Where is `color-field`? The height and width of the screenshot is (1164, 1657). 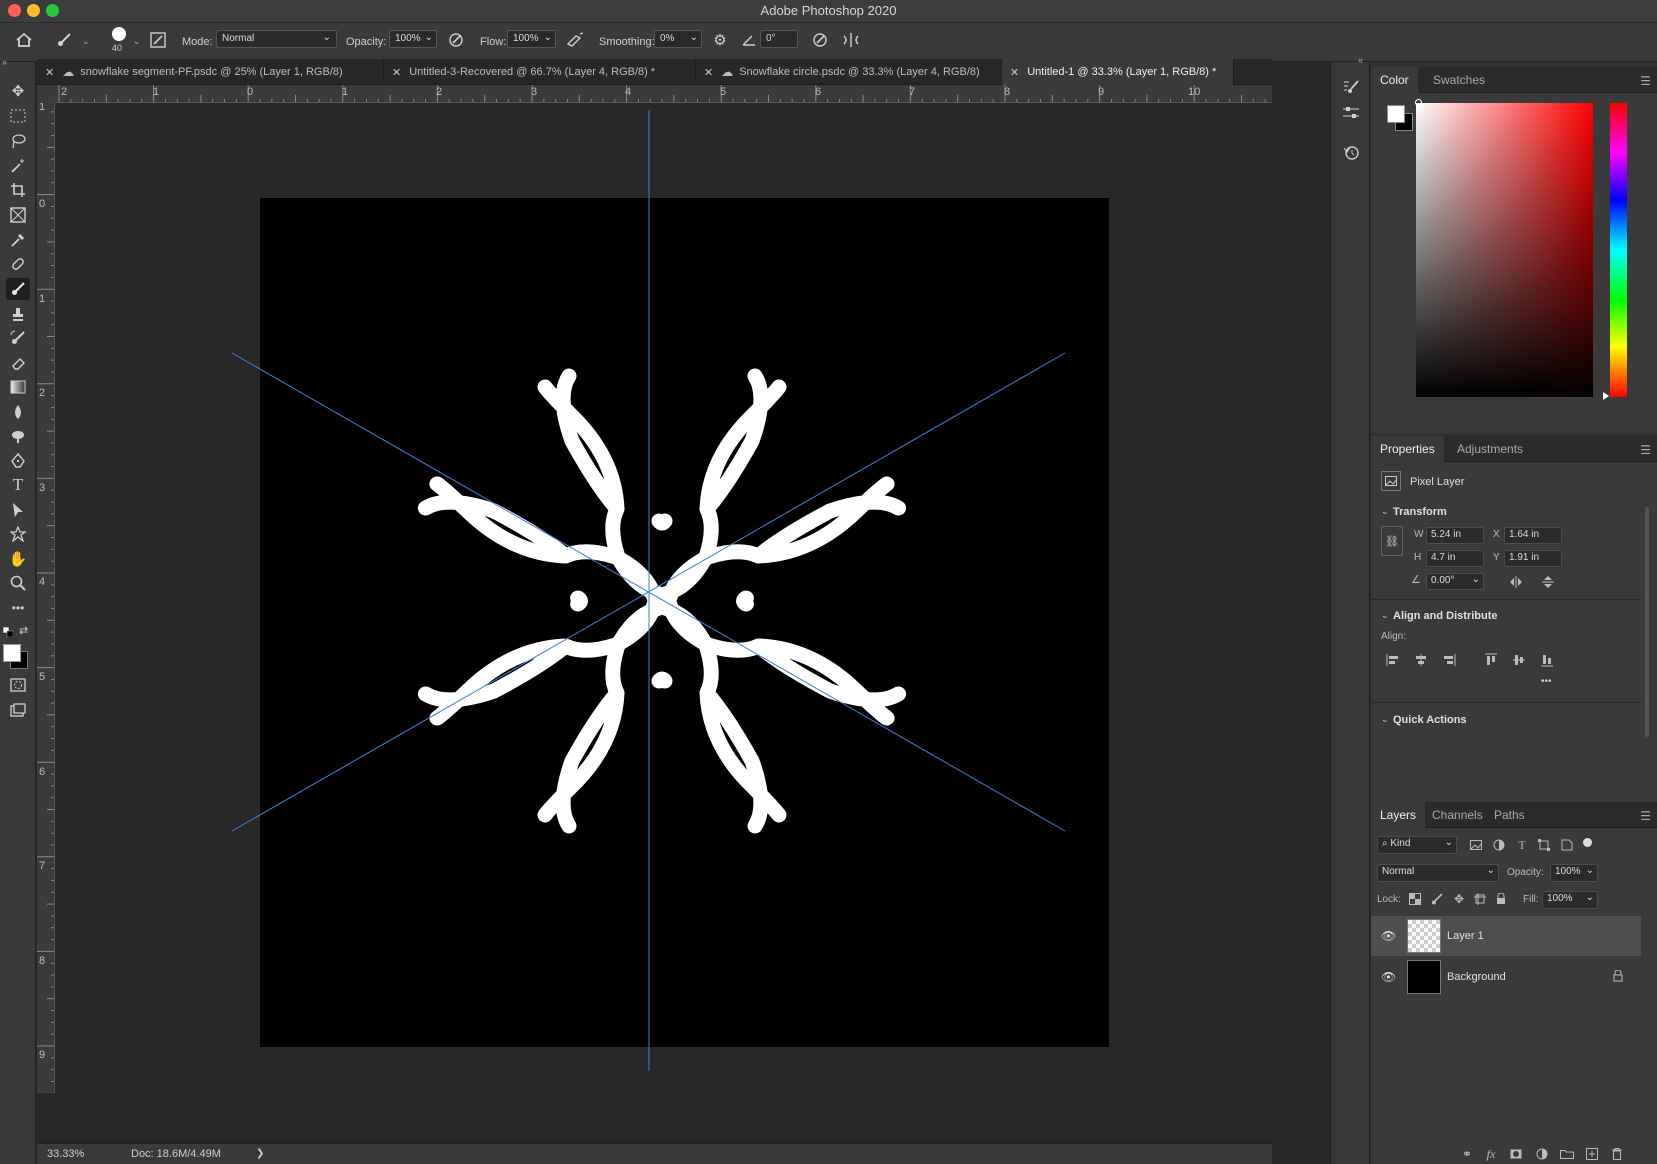
color-field is located at coordinates (1504, 250).